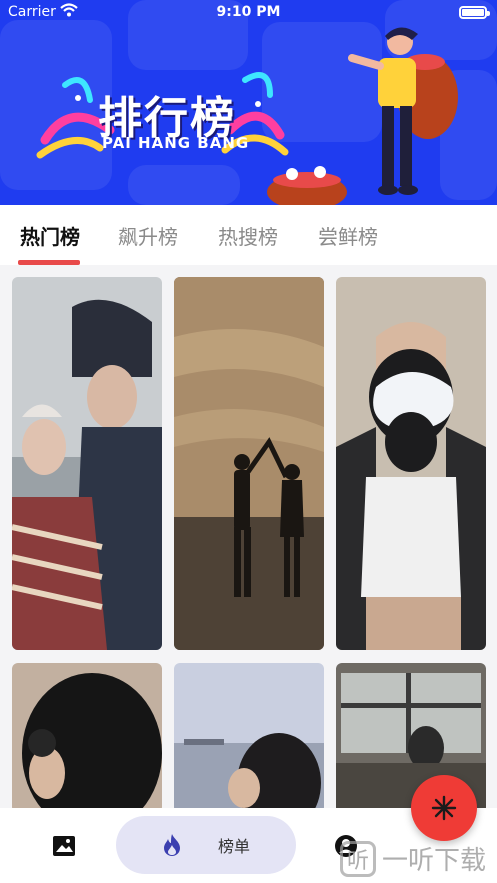  I want to click on nav-gallery-button, so click(64, 845).